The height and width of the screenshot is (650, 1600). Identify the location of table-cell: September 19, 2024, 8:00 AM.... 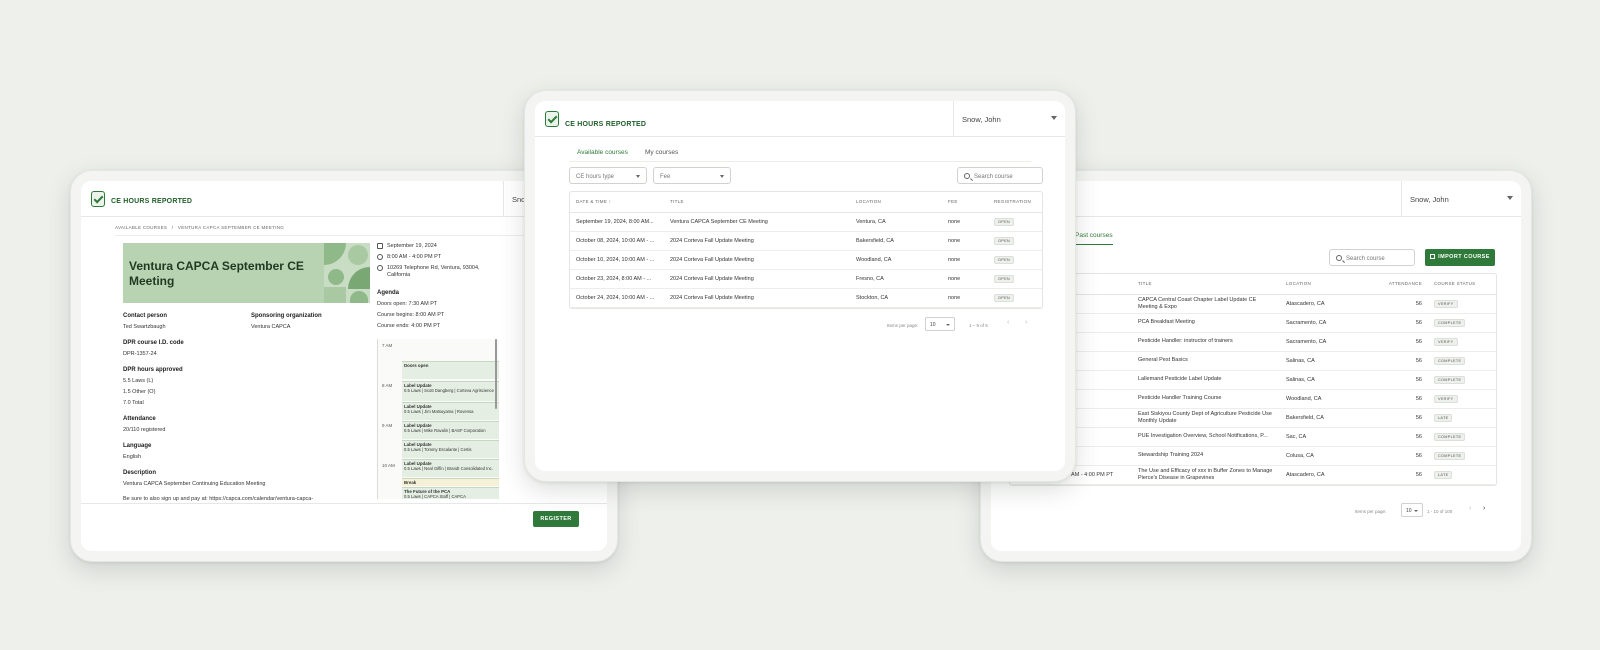
(617, 222).